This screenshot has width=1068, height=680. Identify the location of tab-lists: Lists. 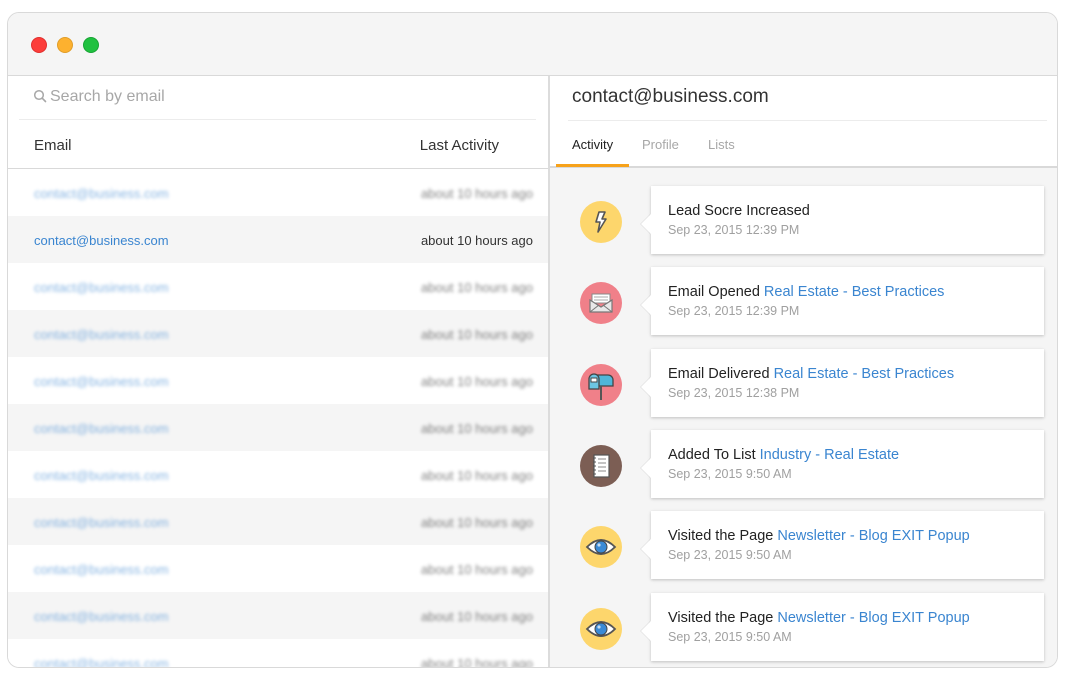
(721, 144).